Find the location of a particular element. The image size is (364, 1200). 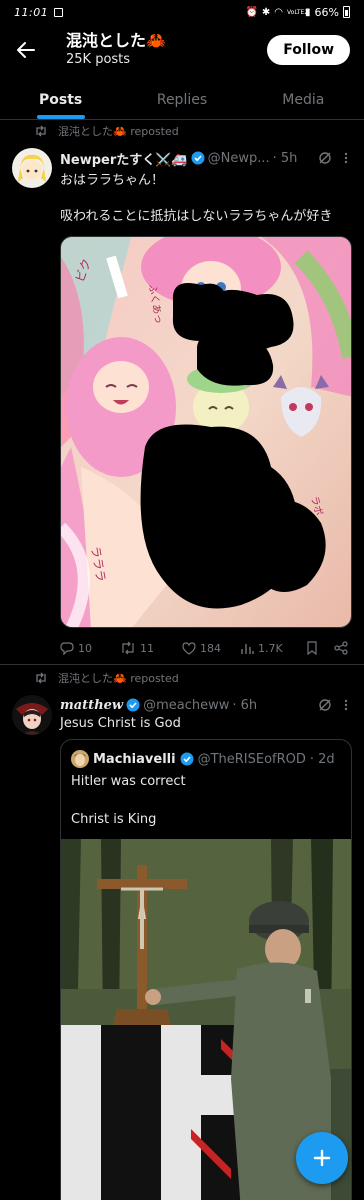

header-titles: 混沌とした🦀 25K posts is located at coordinates (116, 50).